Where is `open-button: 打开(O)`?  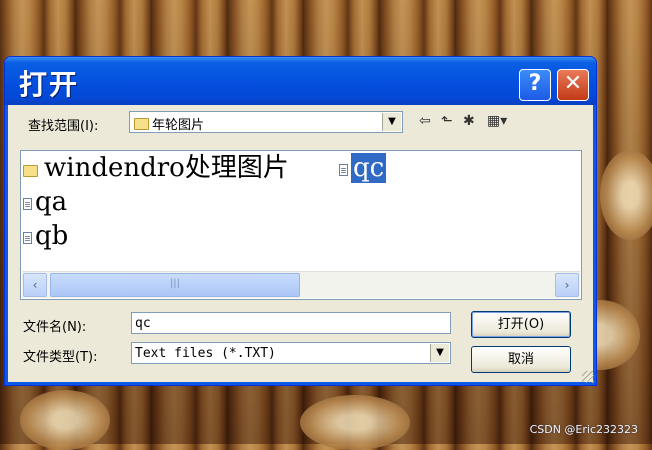 open-button: 打开(O) is located at coordinates (521, 324).